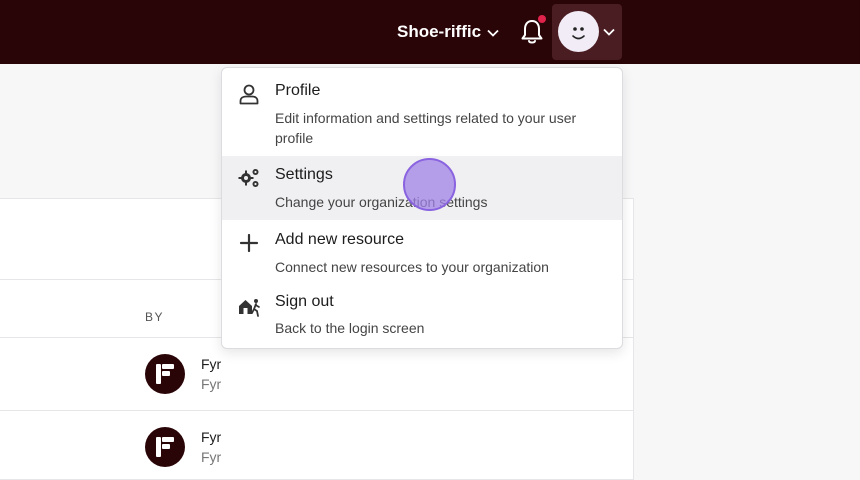 This screenshot has width=860, height=480. I want to click on org-name: Shoe-riffic, so click(439, 31).